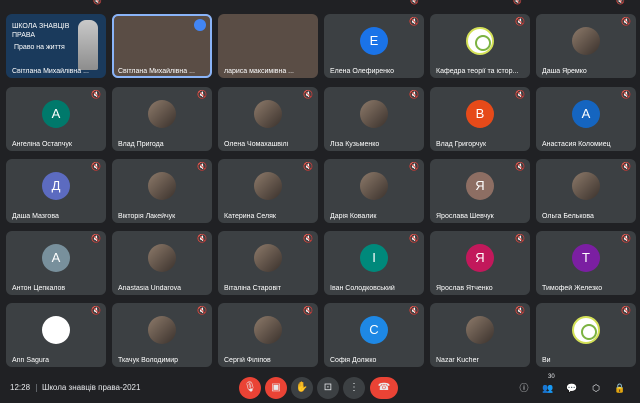  What do you see at coordinates (374, 258) in the screenshot?
I see `avatar-initial: І` at bounding box center [374, 258].